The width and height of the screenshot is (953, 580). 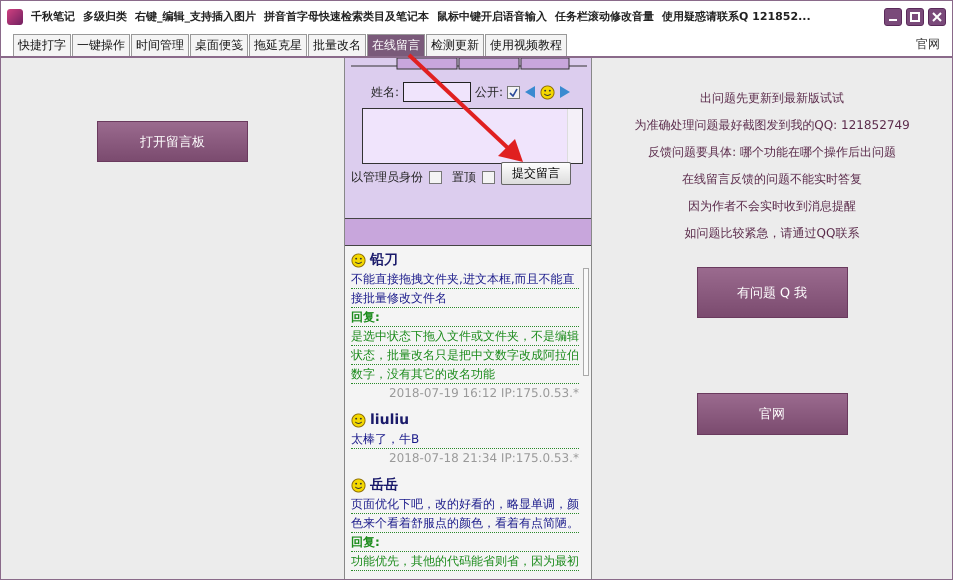 What do you see at coordinates (105, 16) in the screenshot?
I see `window-title: 多级归类` at bounding box center [105, 16].